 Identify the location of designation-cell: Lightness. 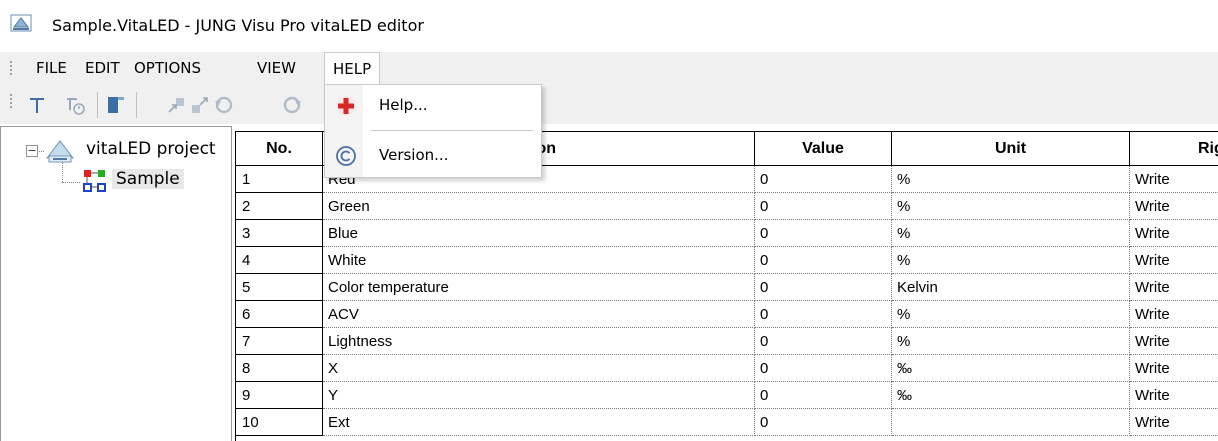
(539, 341).